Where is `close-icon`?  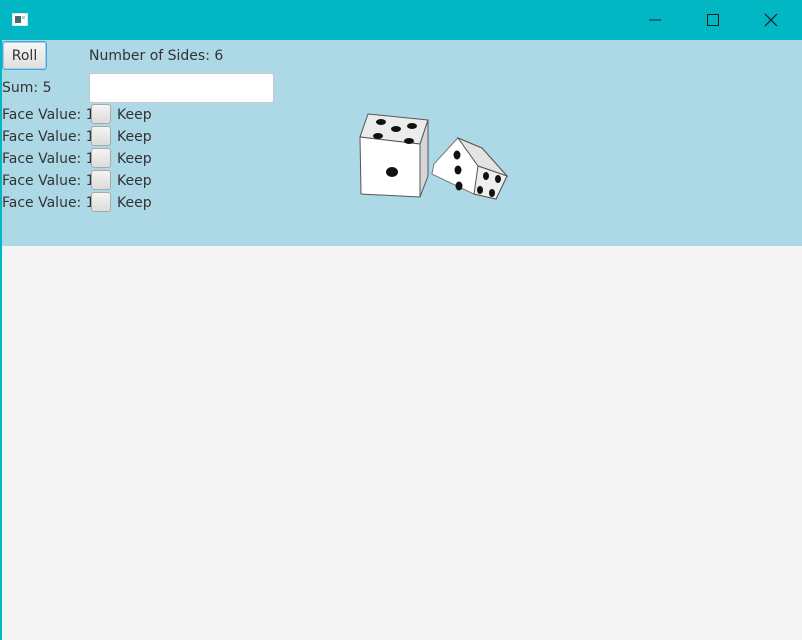 close-icon is located at coordinates (771, 20).